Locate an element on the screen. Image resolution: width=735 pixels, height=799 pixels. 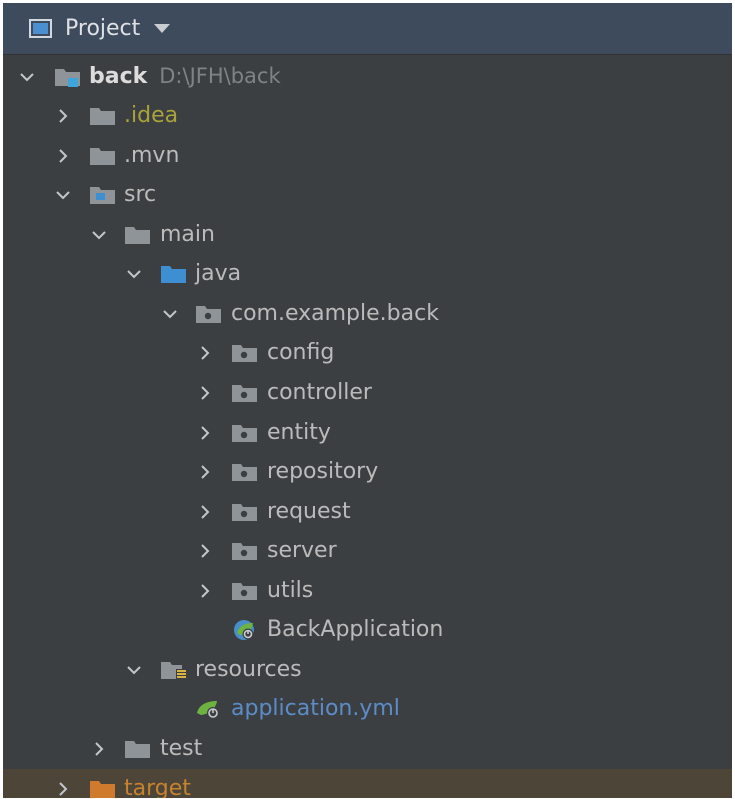
tree-item-label: config is located at coordinates (301, 352).